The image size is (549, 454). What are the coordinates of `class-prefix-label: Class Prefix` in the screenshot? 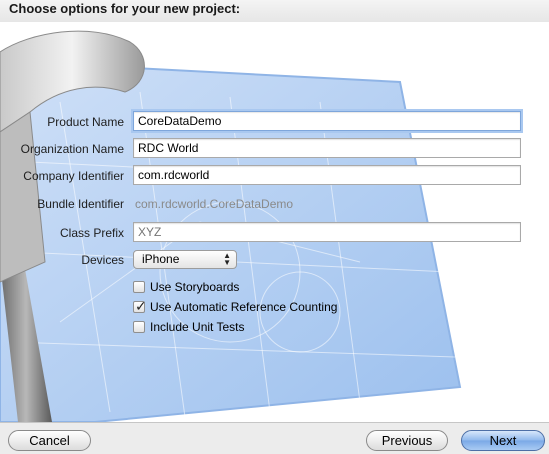 It's located at (91, 233).